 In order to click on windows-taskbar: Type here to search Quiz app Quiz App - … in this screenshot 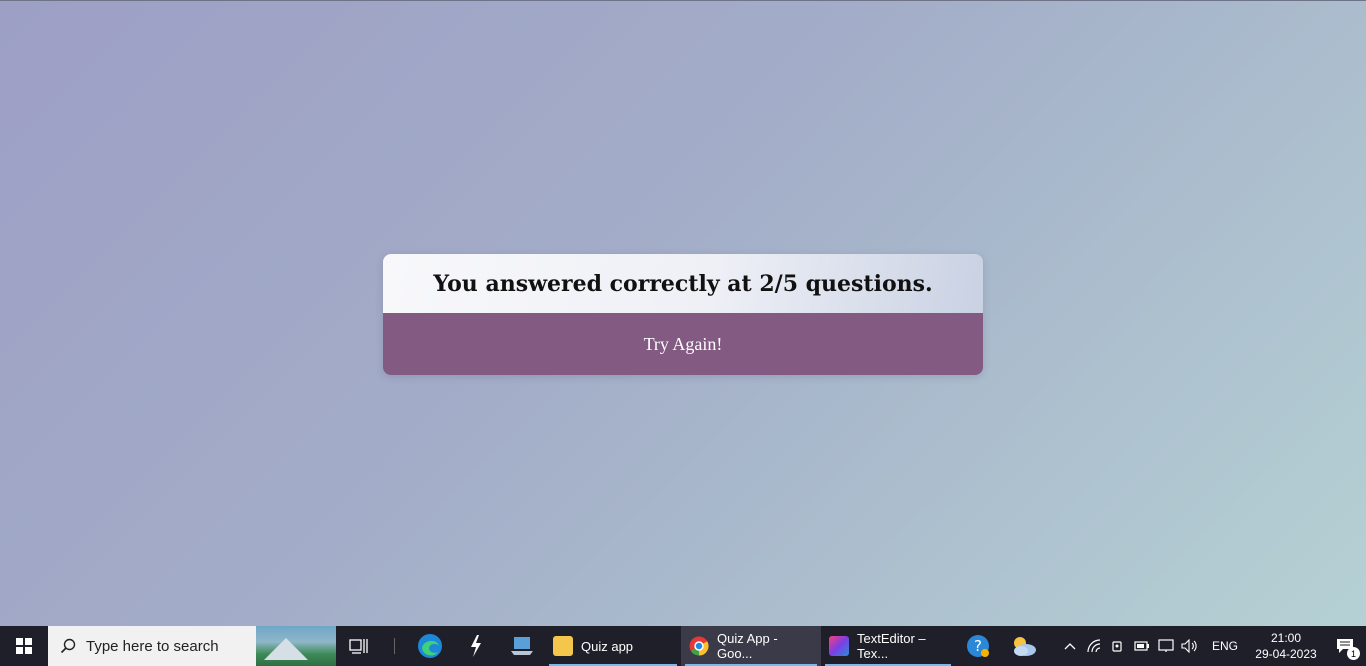, I will do `click(683, 646)`.